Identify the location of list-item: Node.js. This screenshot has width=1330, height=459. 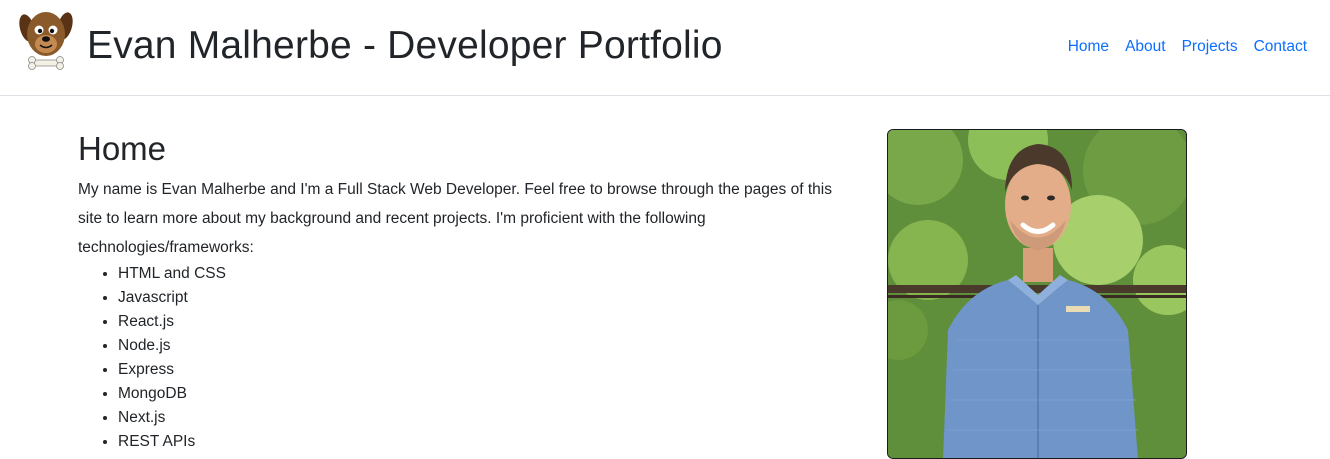
(172, 346).